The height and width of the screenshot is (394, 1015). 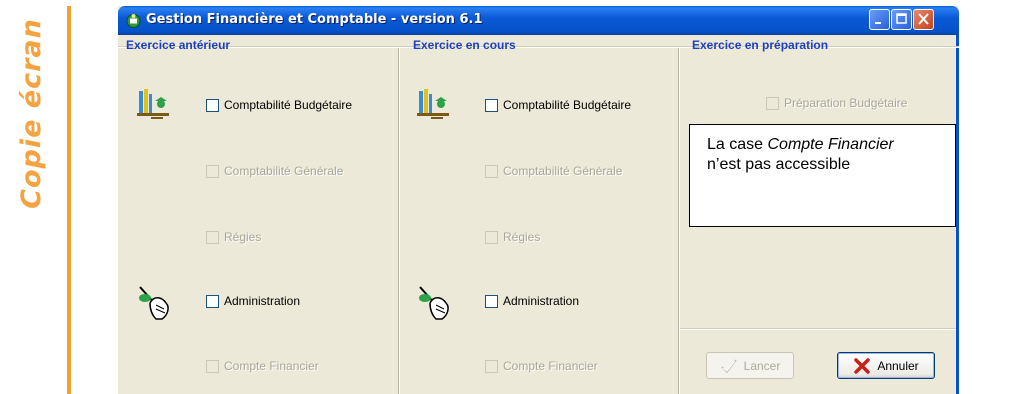 I want to click on checkmark-icon, so click(x=729, y=366).